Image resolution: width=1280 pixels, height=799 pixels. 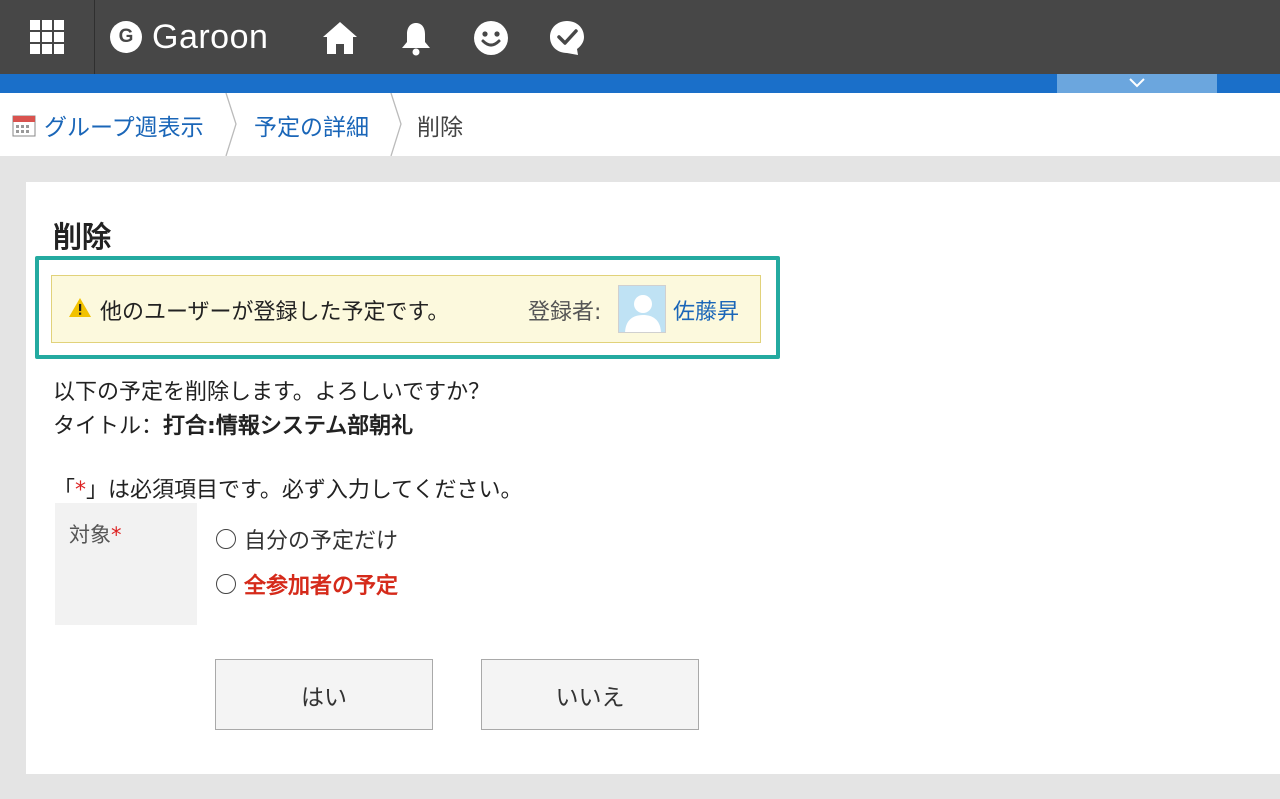 I want to click on smile-icon, so click(x=491, y=38).